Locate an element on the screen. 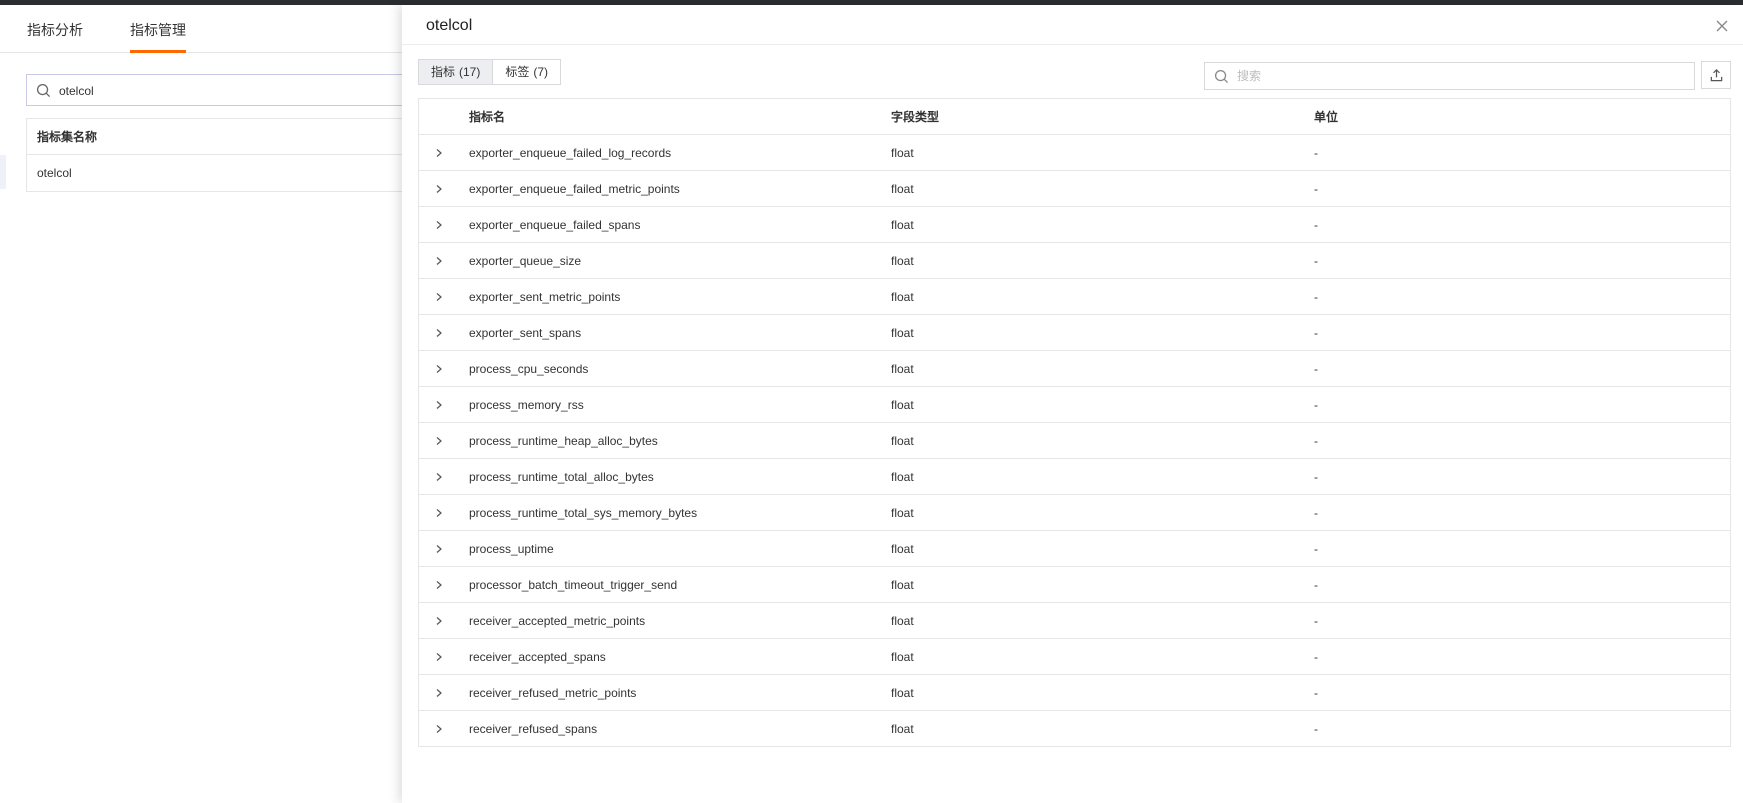 The height and width of the screenshot is (803, 1743). table-row: exporter_enqueue_failed_spans float - is located at coordinates (1074, 225).